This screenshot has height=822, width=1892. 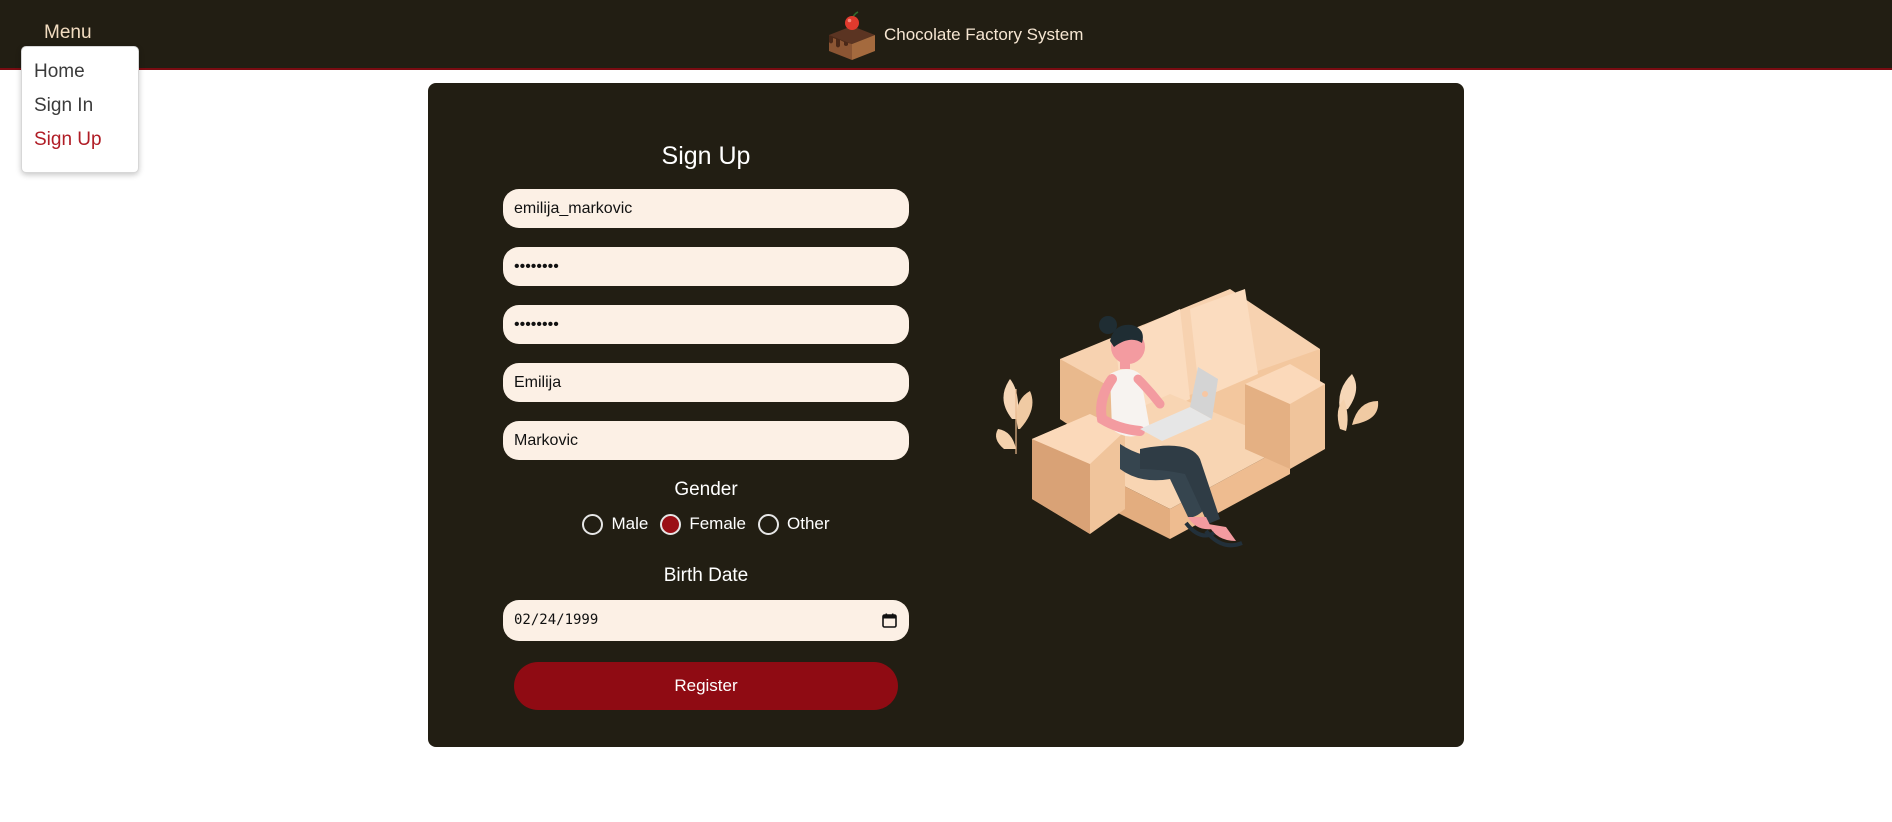 What do you see at coordinates (80, 78) in the screenshot?
I see `menu-item-home: Home` at bounding box center [80, 78].